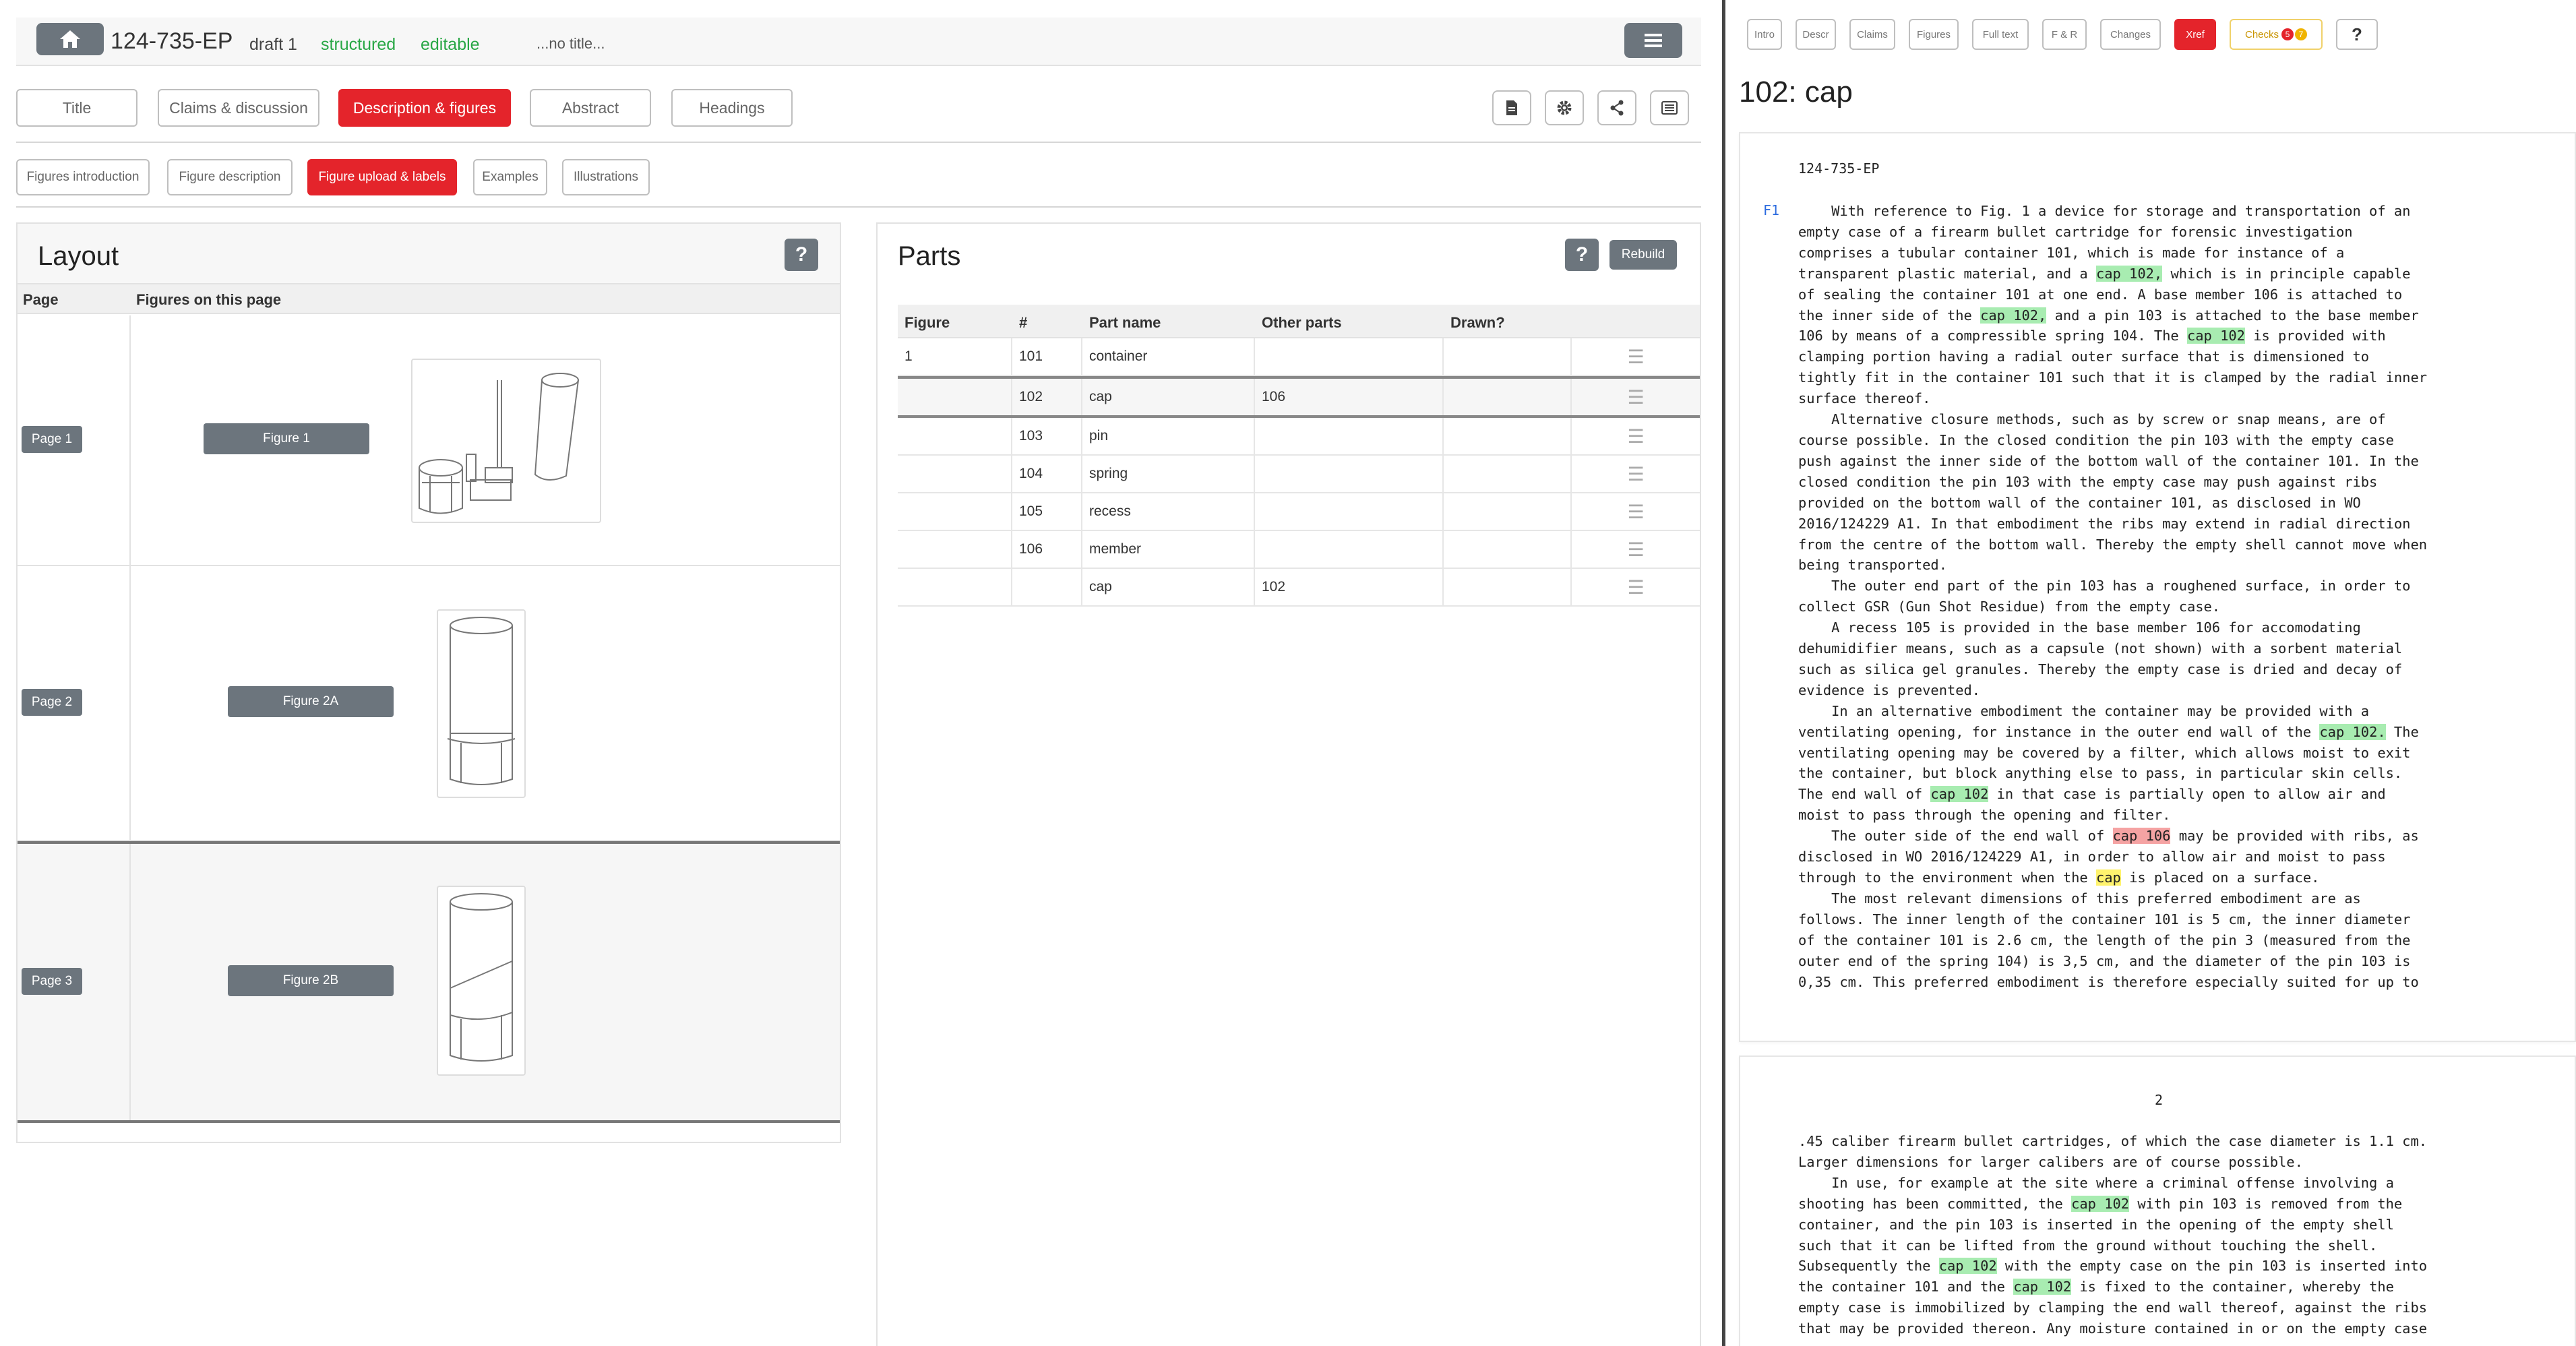 This screenshot has width=2576, height=1346. I want to click on cell-number: 106, so click(1047, 549).